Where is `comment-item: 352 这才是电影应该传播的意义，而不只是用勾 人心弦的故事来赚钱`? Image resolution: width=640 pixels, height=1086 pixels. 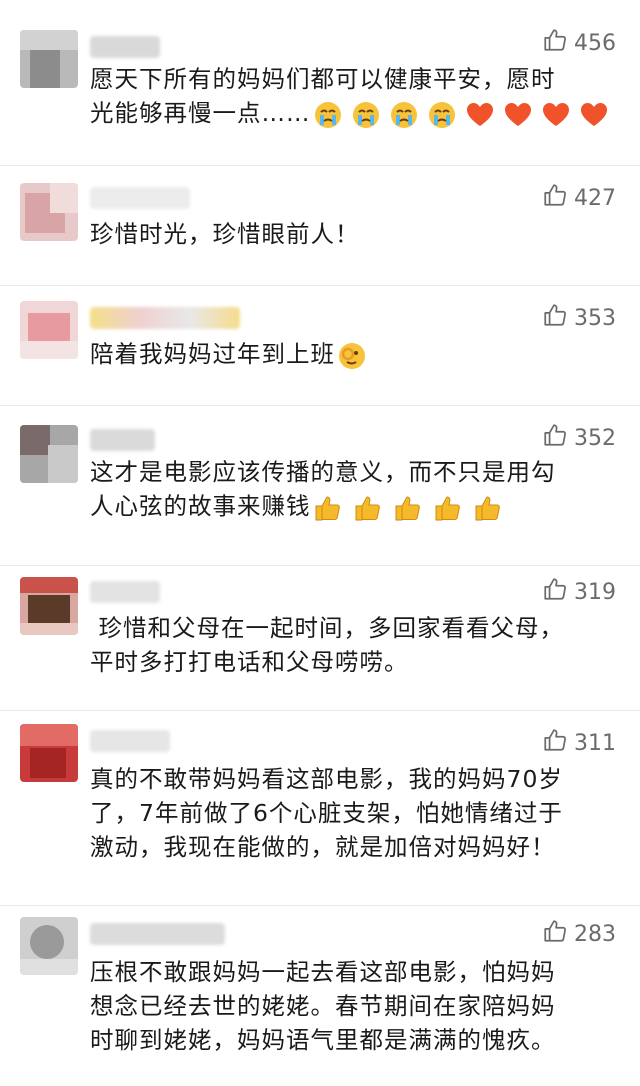
comment-item: 352 这才是电影应该传播的意义，而不只是用勾 人心弦的故事来赚钱 is located at coordinates (320, 485).